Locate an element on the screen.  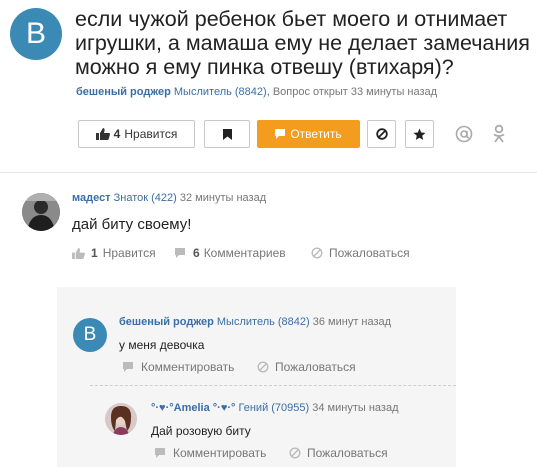
answer-comments-link: 6 Комментариев is located at coordinates (230, 253).